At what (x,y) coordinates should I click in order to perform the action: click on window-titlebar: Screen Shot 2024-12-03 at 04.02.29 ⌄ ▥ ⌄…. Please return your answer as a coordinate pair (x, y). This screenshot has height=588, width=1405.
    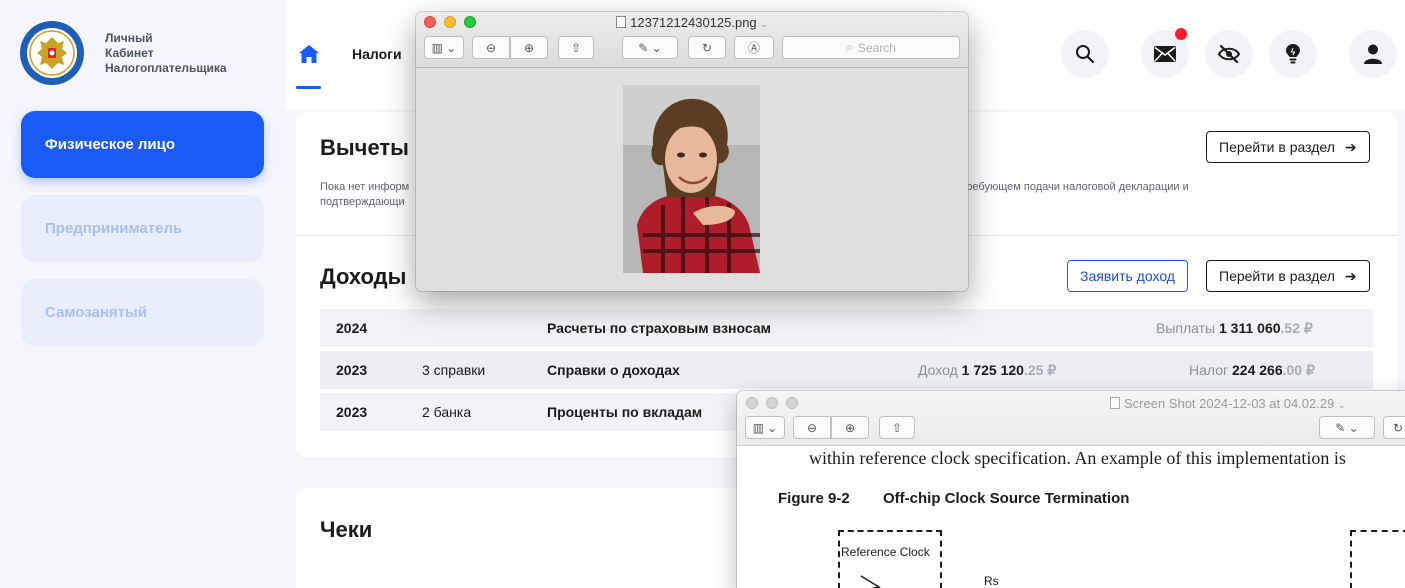
    Looking at the image, I should click on (1071, 418).